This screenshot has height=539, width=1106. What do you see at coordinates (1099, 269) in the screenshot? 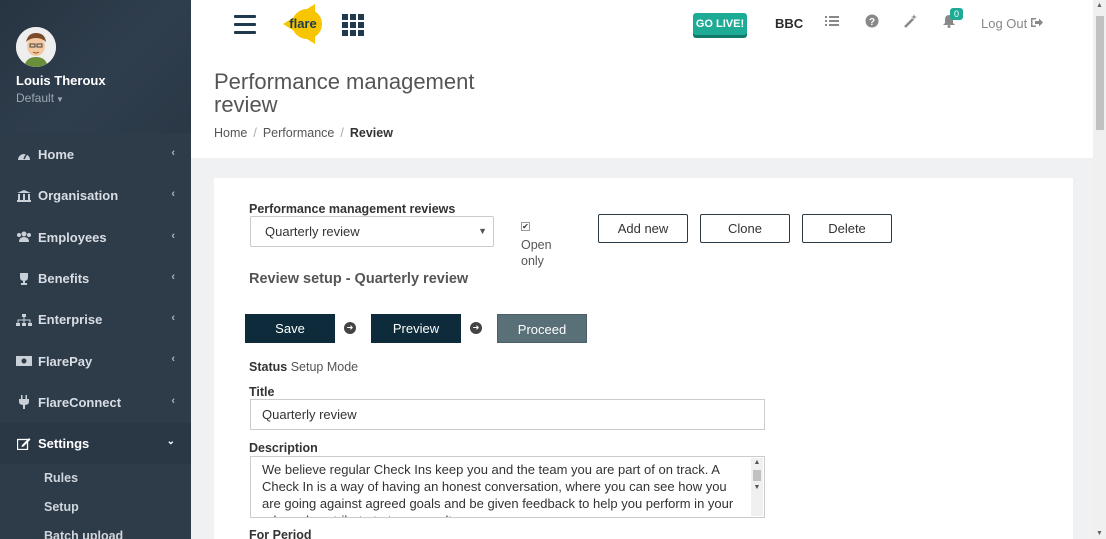
I see `page-scrollbar: ▲ ▼` at bounding box center [1099, 269].